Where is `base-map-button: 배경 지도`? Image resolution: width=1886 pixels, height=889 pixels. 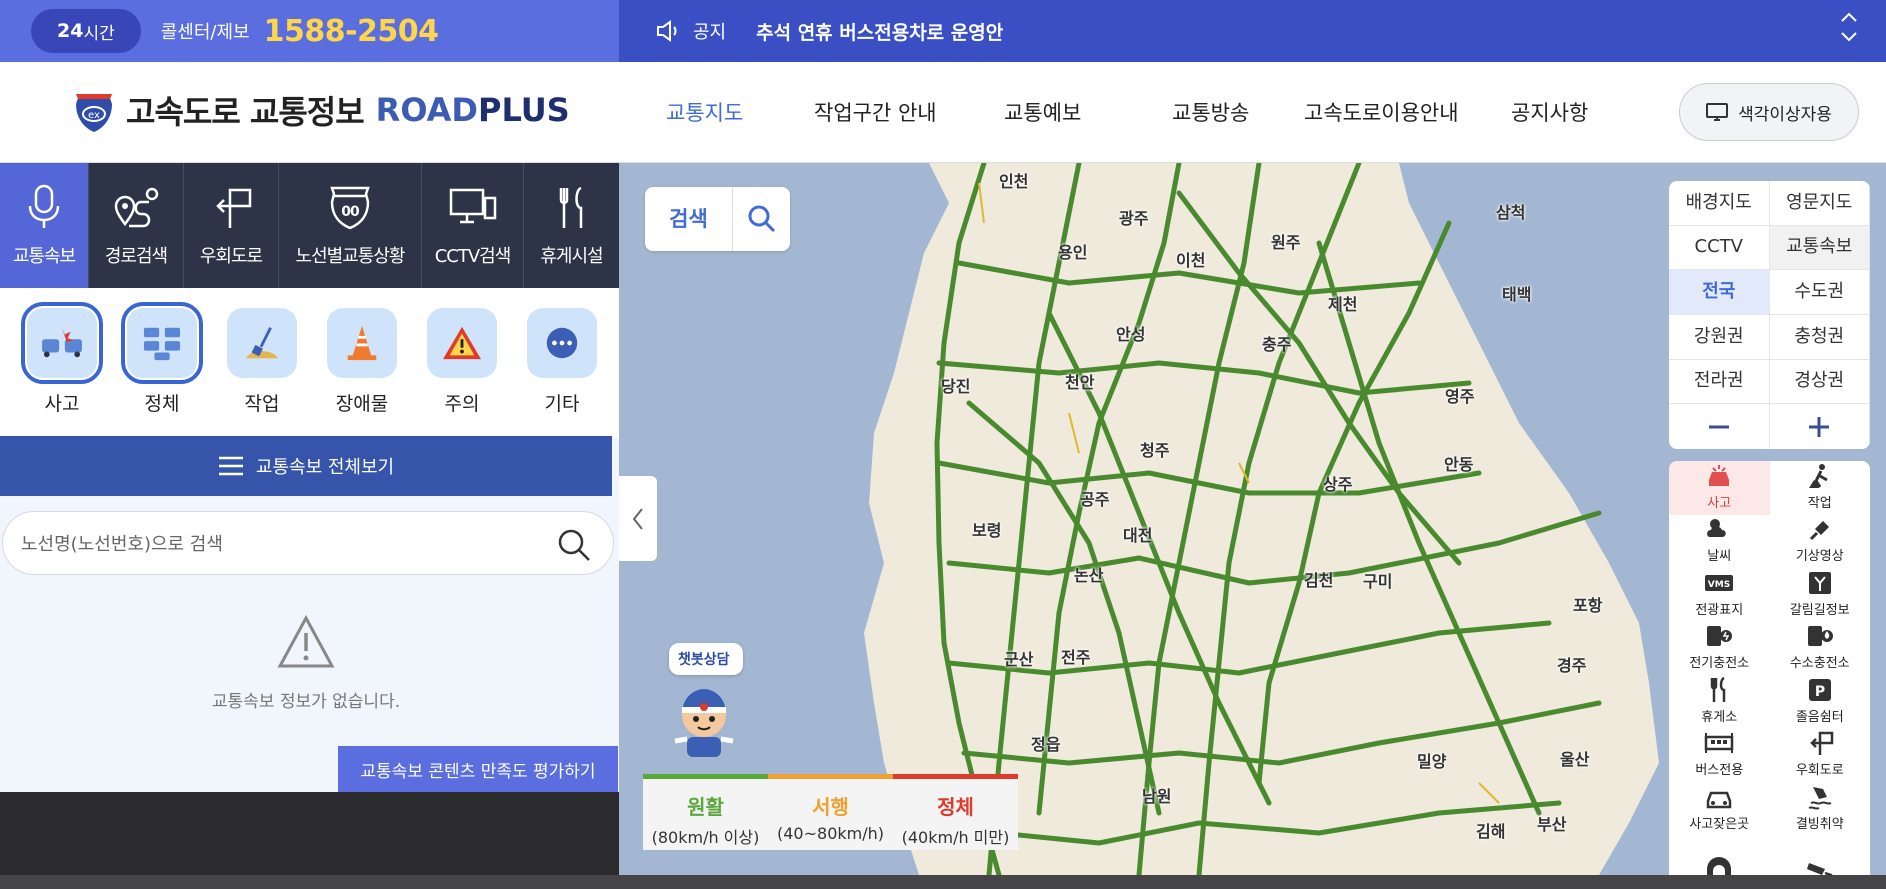 base-map-button: 배경 지도 is located at coordinates (1719, 203).